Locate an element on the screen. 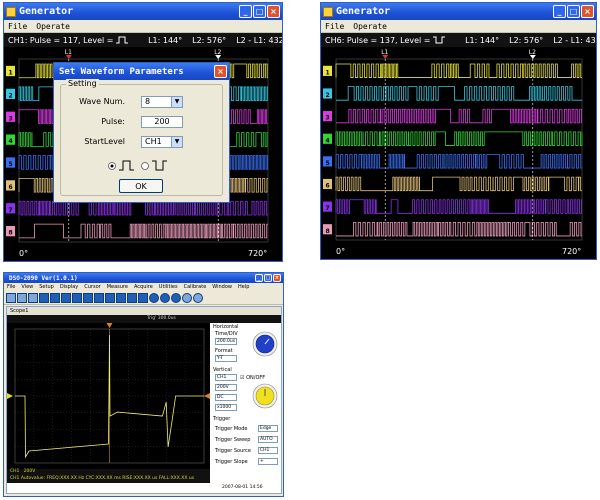 Image resolution: width=600 pixels, height=500 pixels. menu-calibrate: Calibrate is located at coordinates (195, 287).